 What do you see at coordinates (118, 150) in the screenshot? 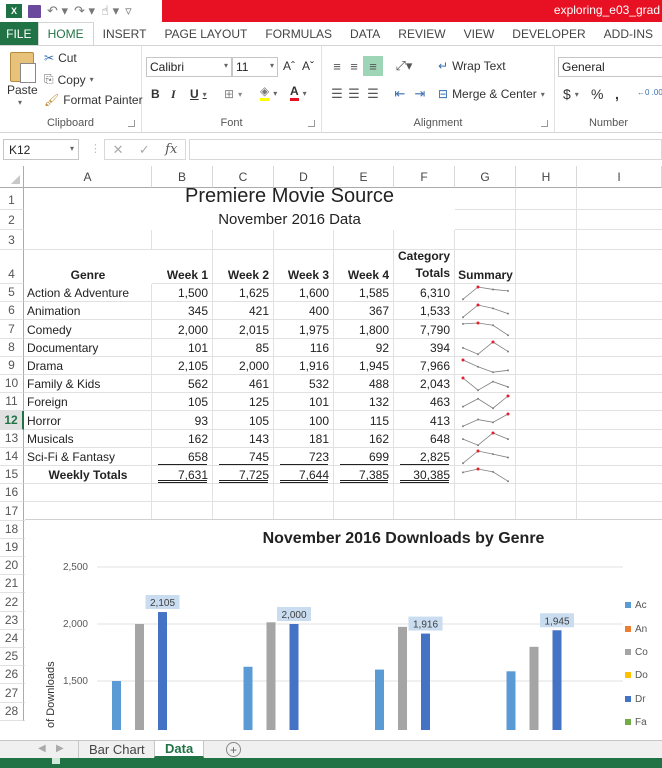
I see `cancel-icon: ✕` at bounding box center [118, 150].